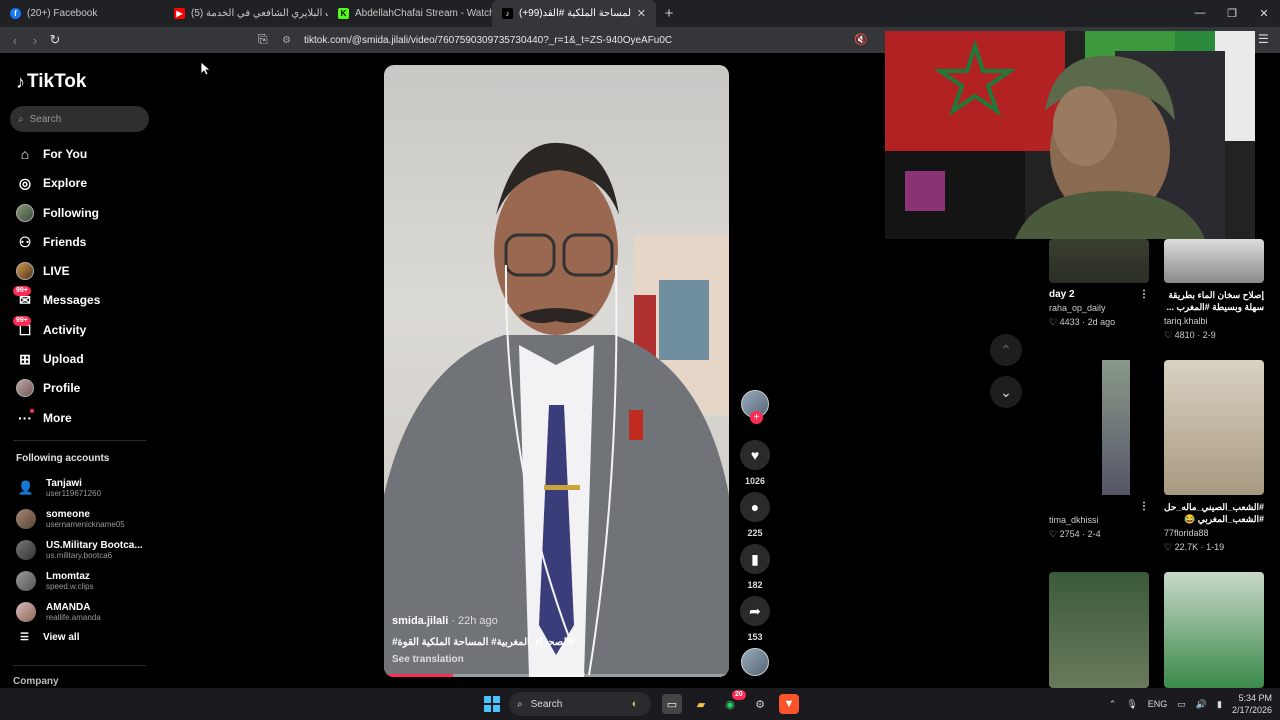  I want to click on next-video-button: ⌄, so click(1006, 392).